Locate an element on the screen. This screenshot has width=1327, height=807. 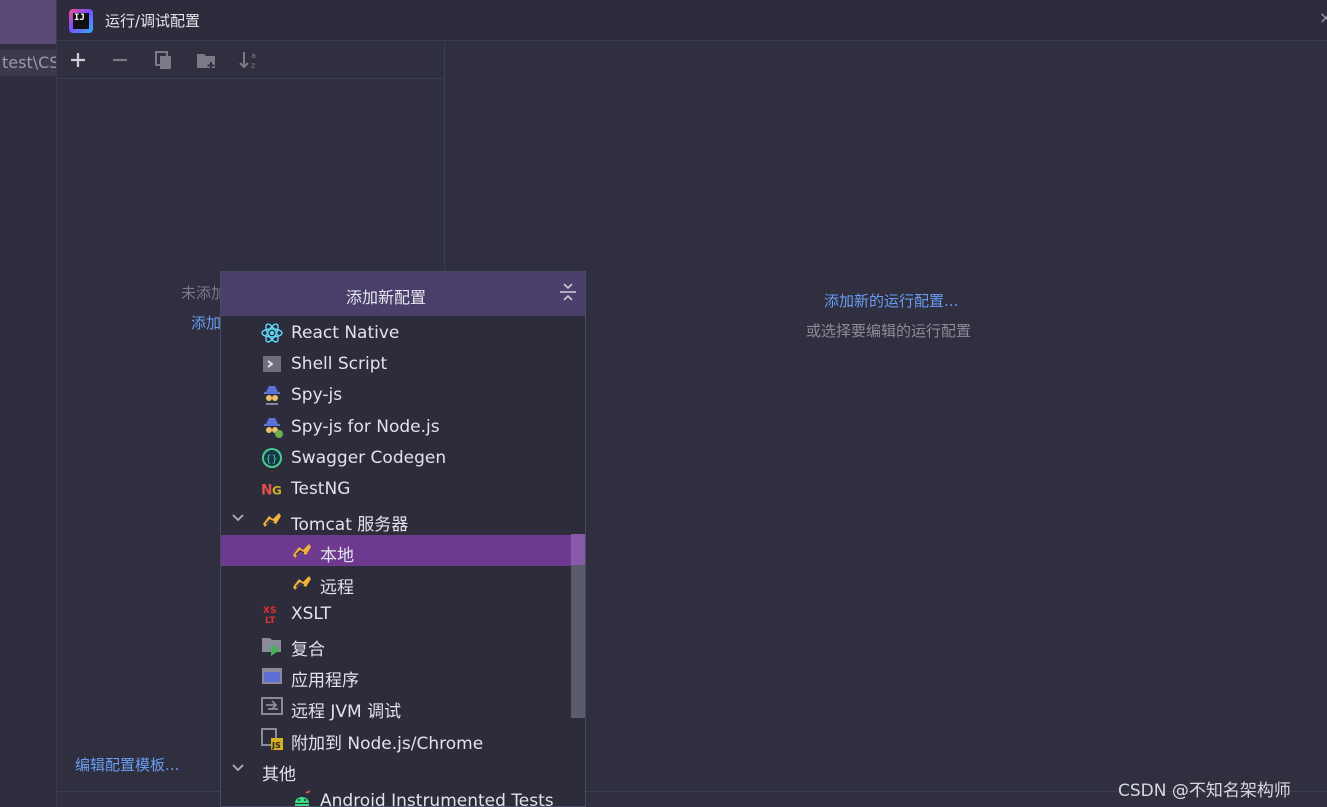
svg-text: LT is located at coordinates (270, 620).